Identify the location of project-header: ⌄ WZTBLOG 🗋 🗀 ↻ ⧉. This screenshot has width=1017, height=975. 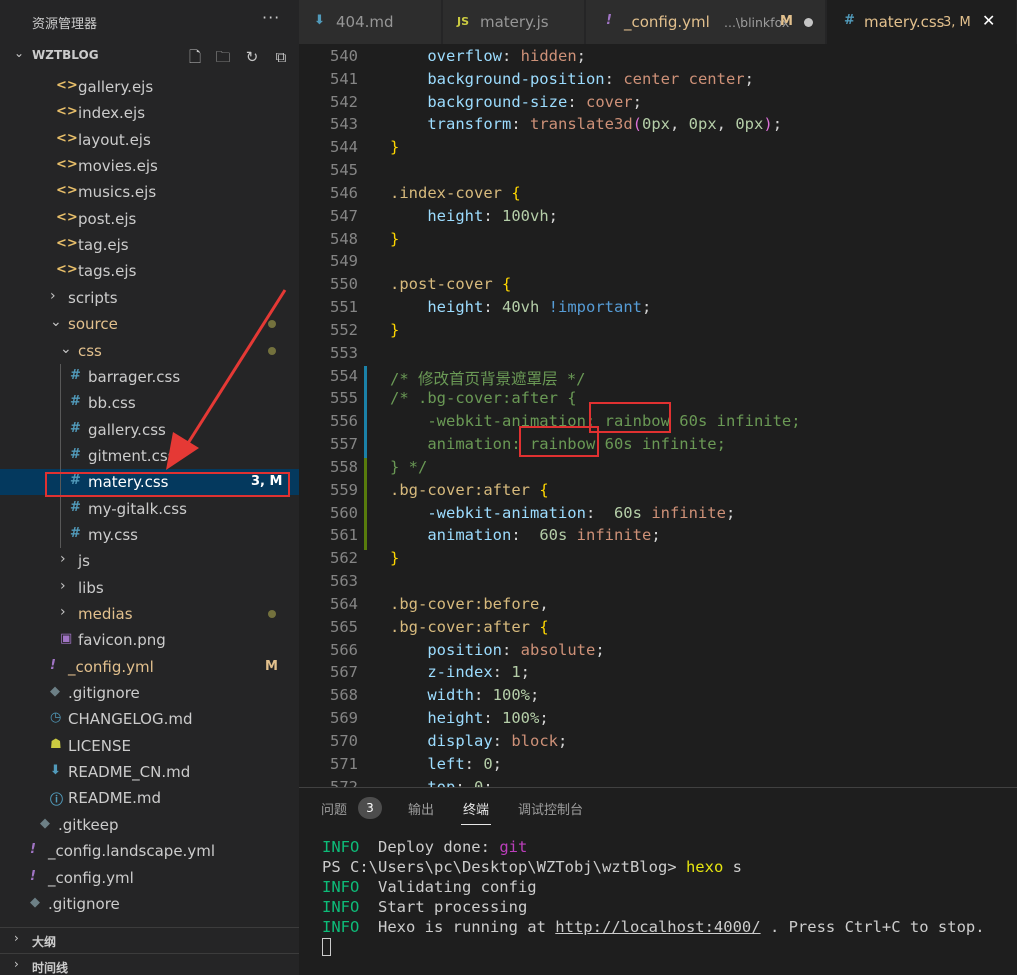
(149, 56).